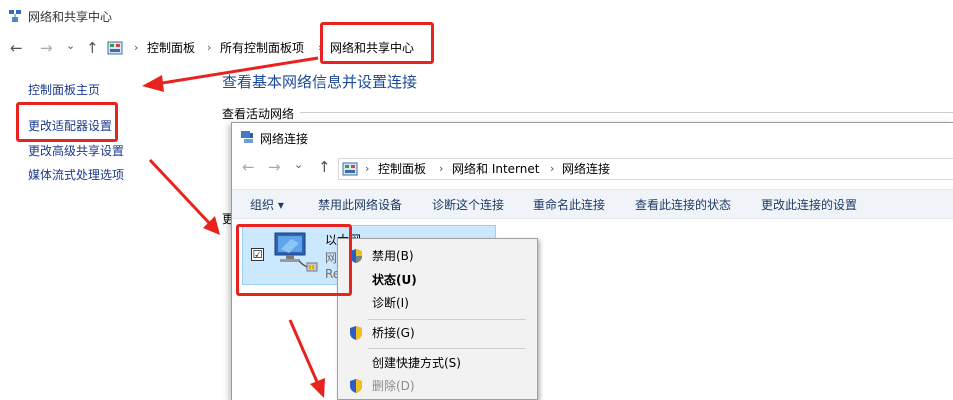  I want to click on menu-item-status: 状态(U), so click(437, 280).